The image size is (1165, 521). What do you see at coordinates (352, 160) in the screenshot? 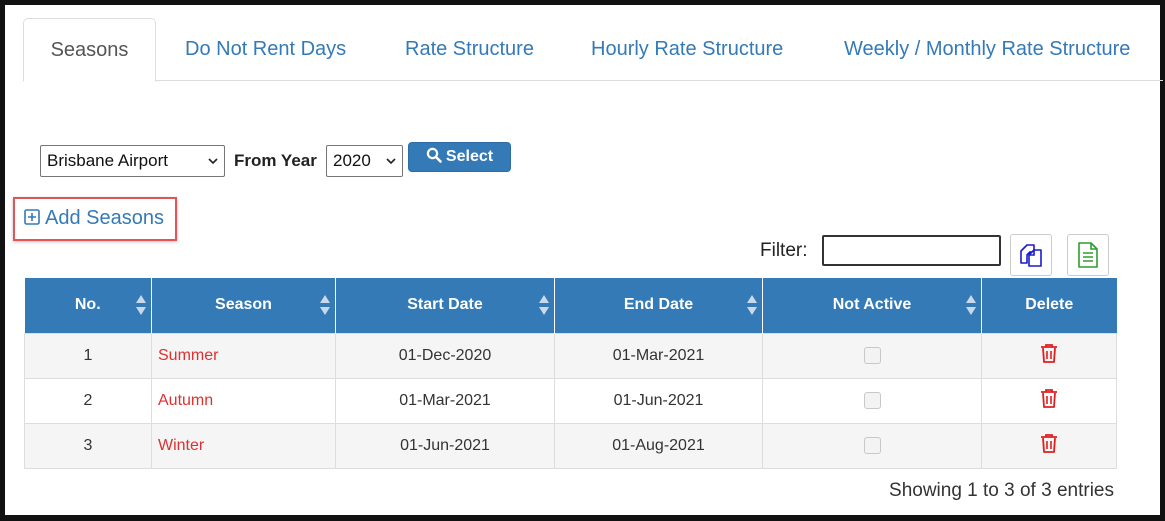
I see `year-select-value: 2020` at bounding box center [352, 160].